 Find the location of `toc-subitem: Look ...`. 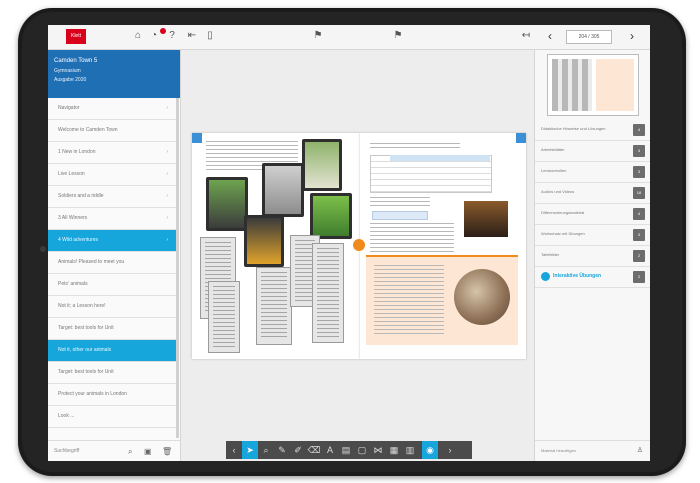

toc-subitem: Look ... is located at coordinates (112, 417).